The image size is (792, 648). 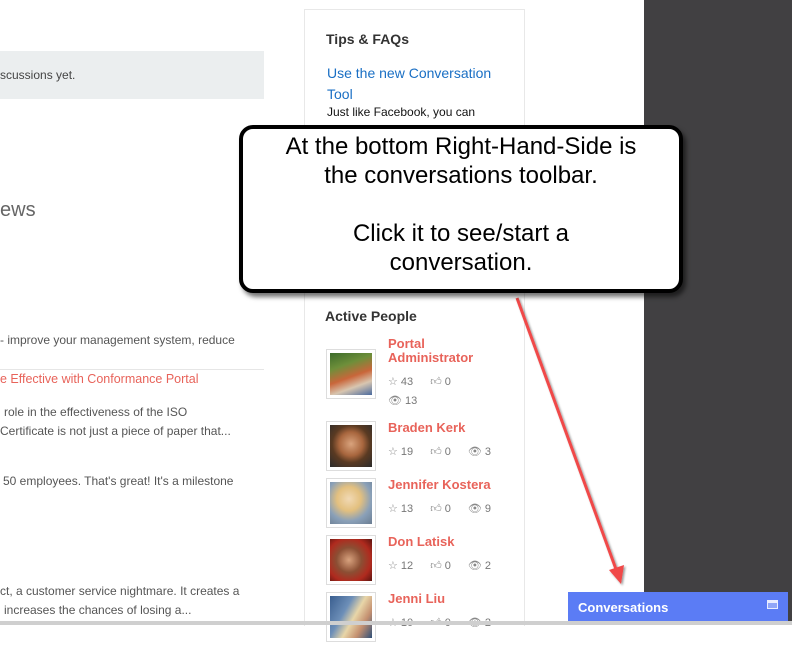 I want to click on arrow-head, so click(x=616, y=574).